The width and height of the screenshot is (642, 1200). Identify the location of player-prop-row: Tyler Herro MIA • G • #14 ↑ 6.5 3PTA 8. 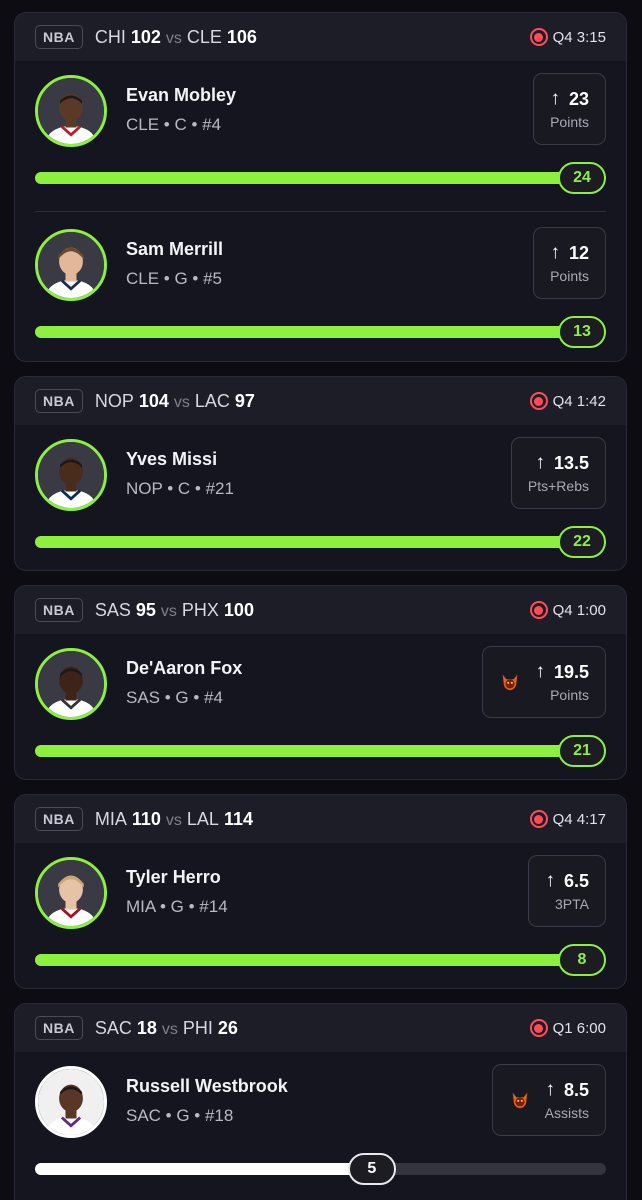
(320, 915).